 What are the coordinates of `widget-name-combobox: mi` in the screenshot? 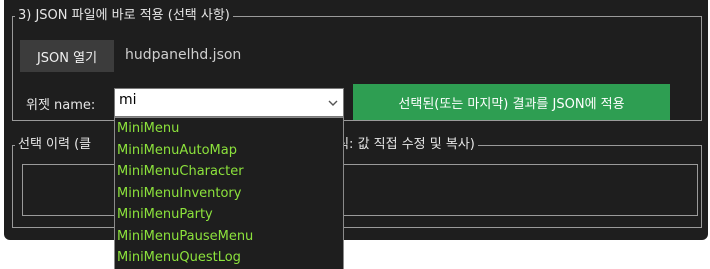 It's located at (229, 102).